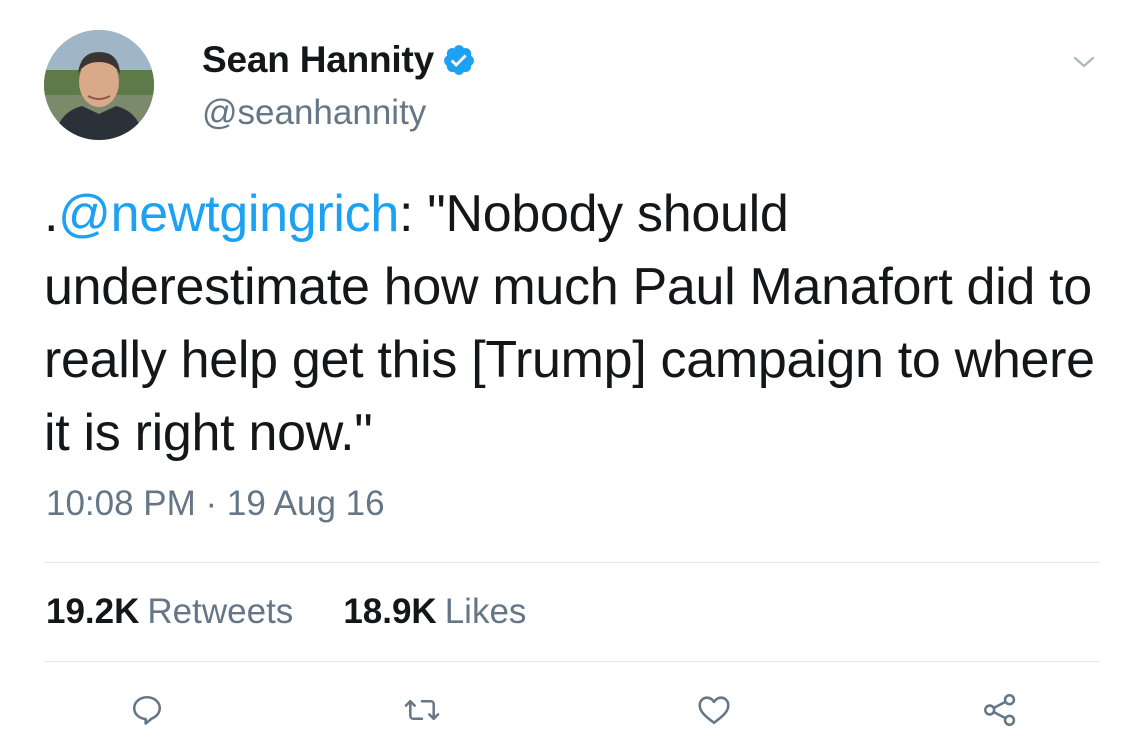  I want to click on likes-stat: 18.9K Likes, so click(434, 612).